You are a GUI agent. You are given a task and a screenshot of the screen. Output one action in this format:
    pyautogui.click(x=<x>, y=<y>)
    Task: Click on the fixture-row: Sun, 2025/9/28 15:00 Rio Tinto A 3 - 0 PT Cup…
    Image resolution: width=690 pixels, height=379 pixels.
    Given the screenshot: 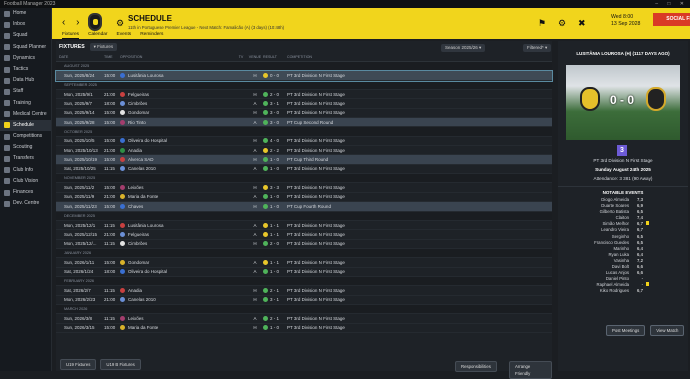 What is the action you would take?
    pyautogui.click(x=304, y=123)
    